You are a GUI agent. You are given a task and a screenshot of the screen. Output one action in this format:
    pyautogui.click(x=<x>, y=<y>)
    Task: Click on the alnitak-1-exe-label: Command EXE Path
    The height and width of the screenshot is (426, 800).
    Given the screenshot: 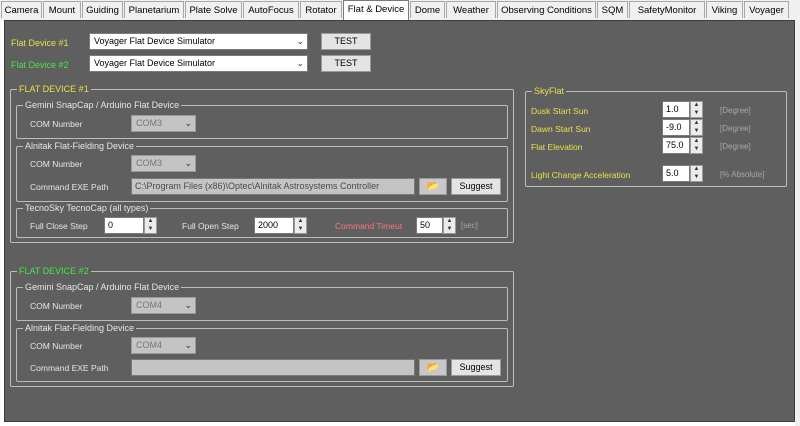 What is the action you would take?
    pyautogui.click(x=69, y=187)
    